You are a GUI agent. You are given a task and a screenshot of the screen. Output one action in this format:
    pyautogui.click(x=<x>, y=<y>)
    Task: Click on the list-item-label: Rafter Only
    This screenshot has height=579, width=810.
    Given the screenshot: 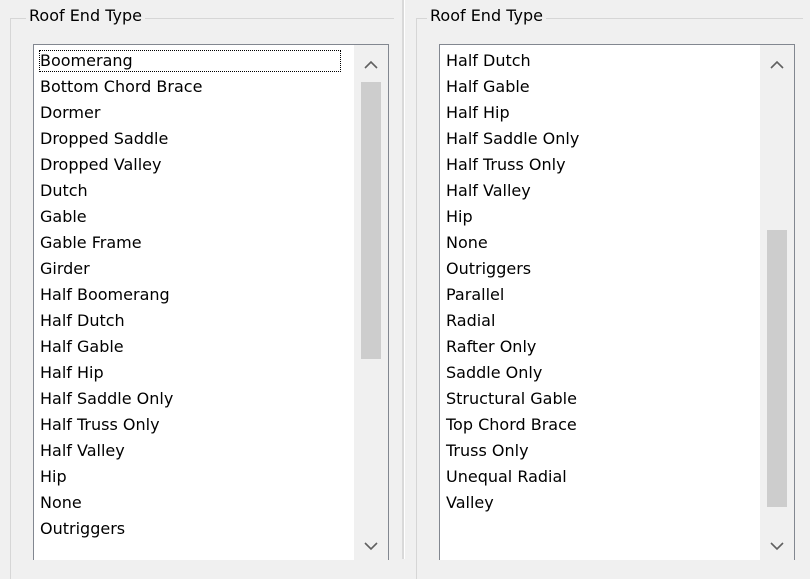 What is the action you would take?
    pyautogui.click(x=491, y=346)
    